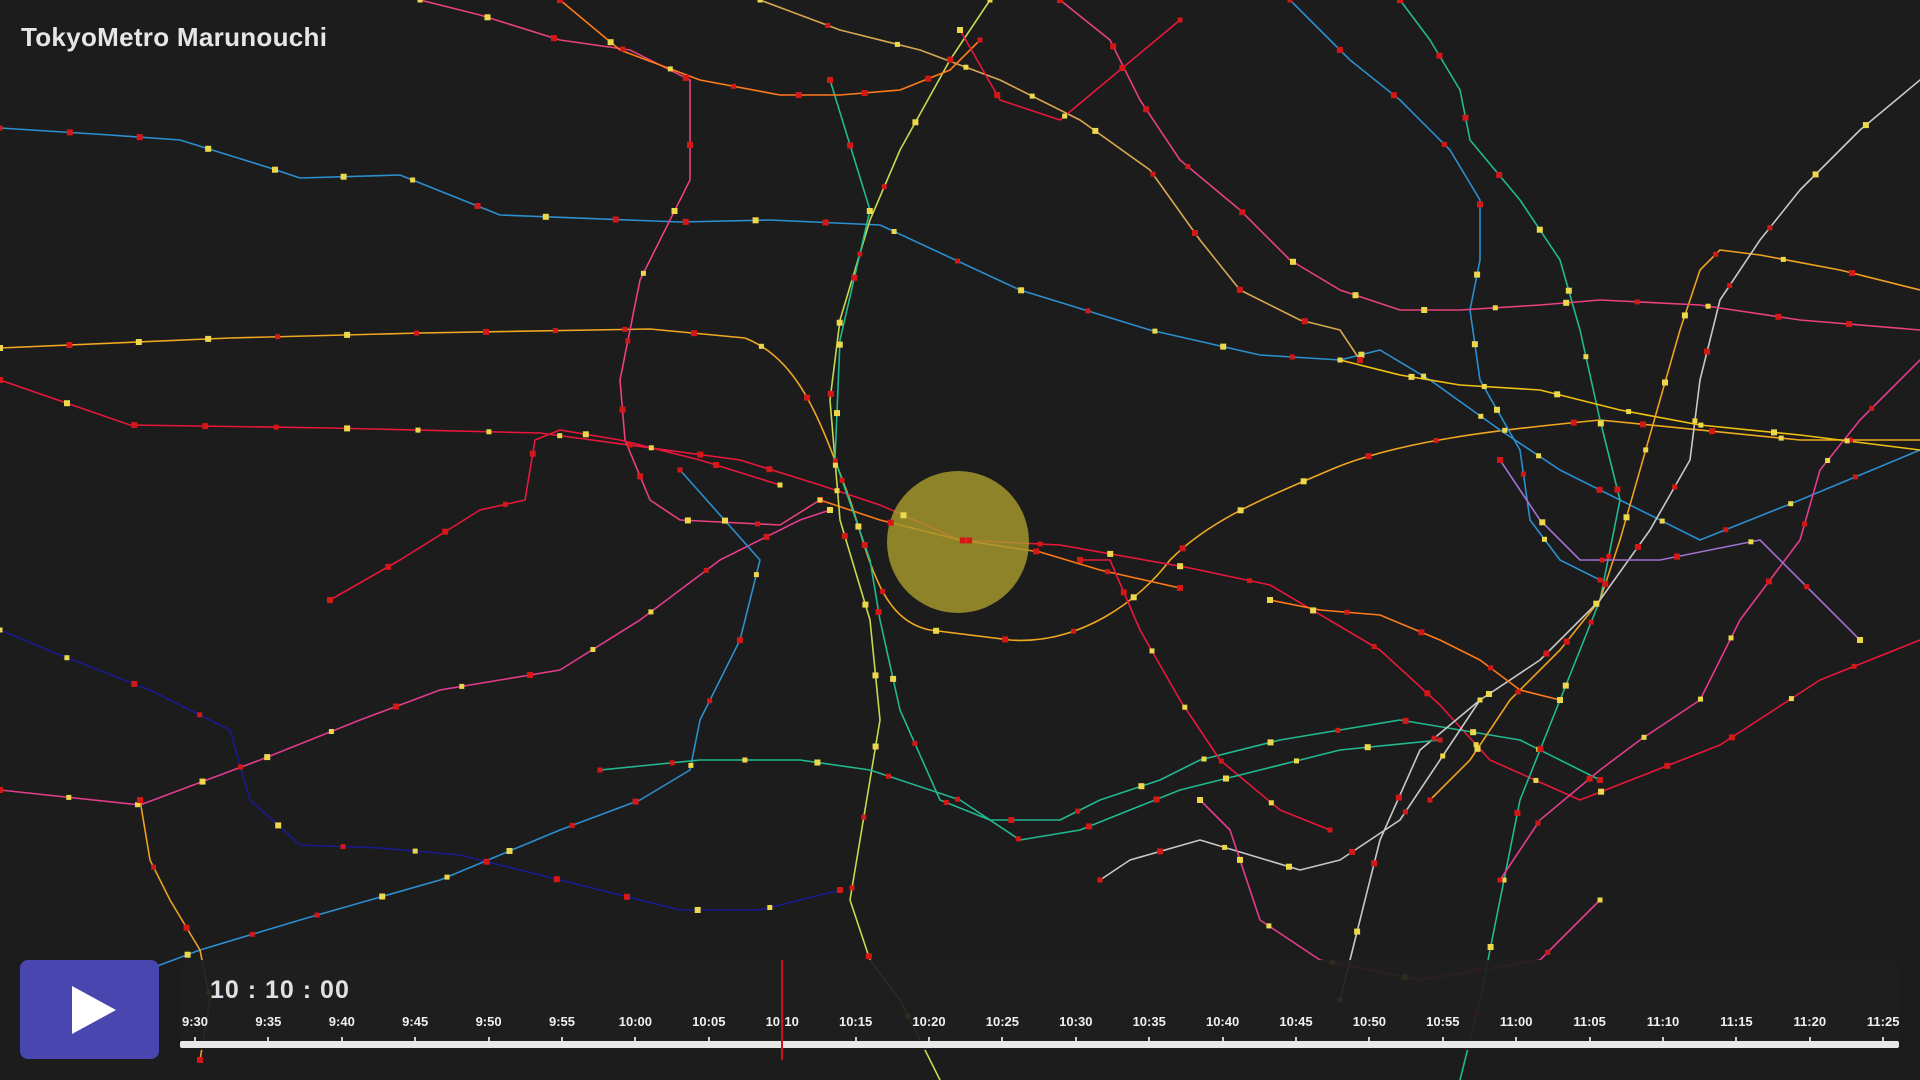  Describe the element at coordinates (1222, 1021) in the screenshot. I see `timeline-tick-label: 10:40` at that location.